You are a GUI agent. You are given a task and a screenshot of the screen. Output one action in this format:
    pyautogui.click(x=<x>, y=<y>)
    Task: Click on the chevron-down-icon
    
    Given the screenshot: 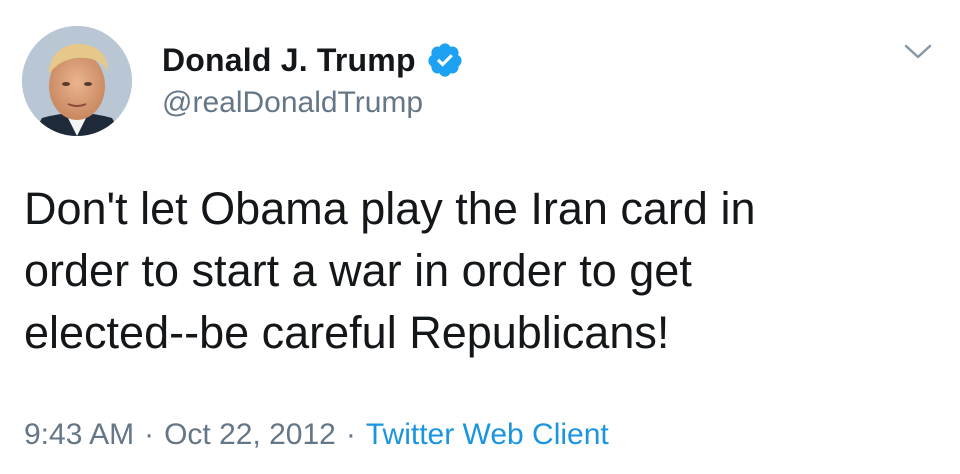 What is the action you would take?
    pyautogui.click(x=918, y=52)
    